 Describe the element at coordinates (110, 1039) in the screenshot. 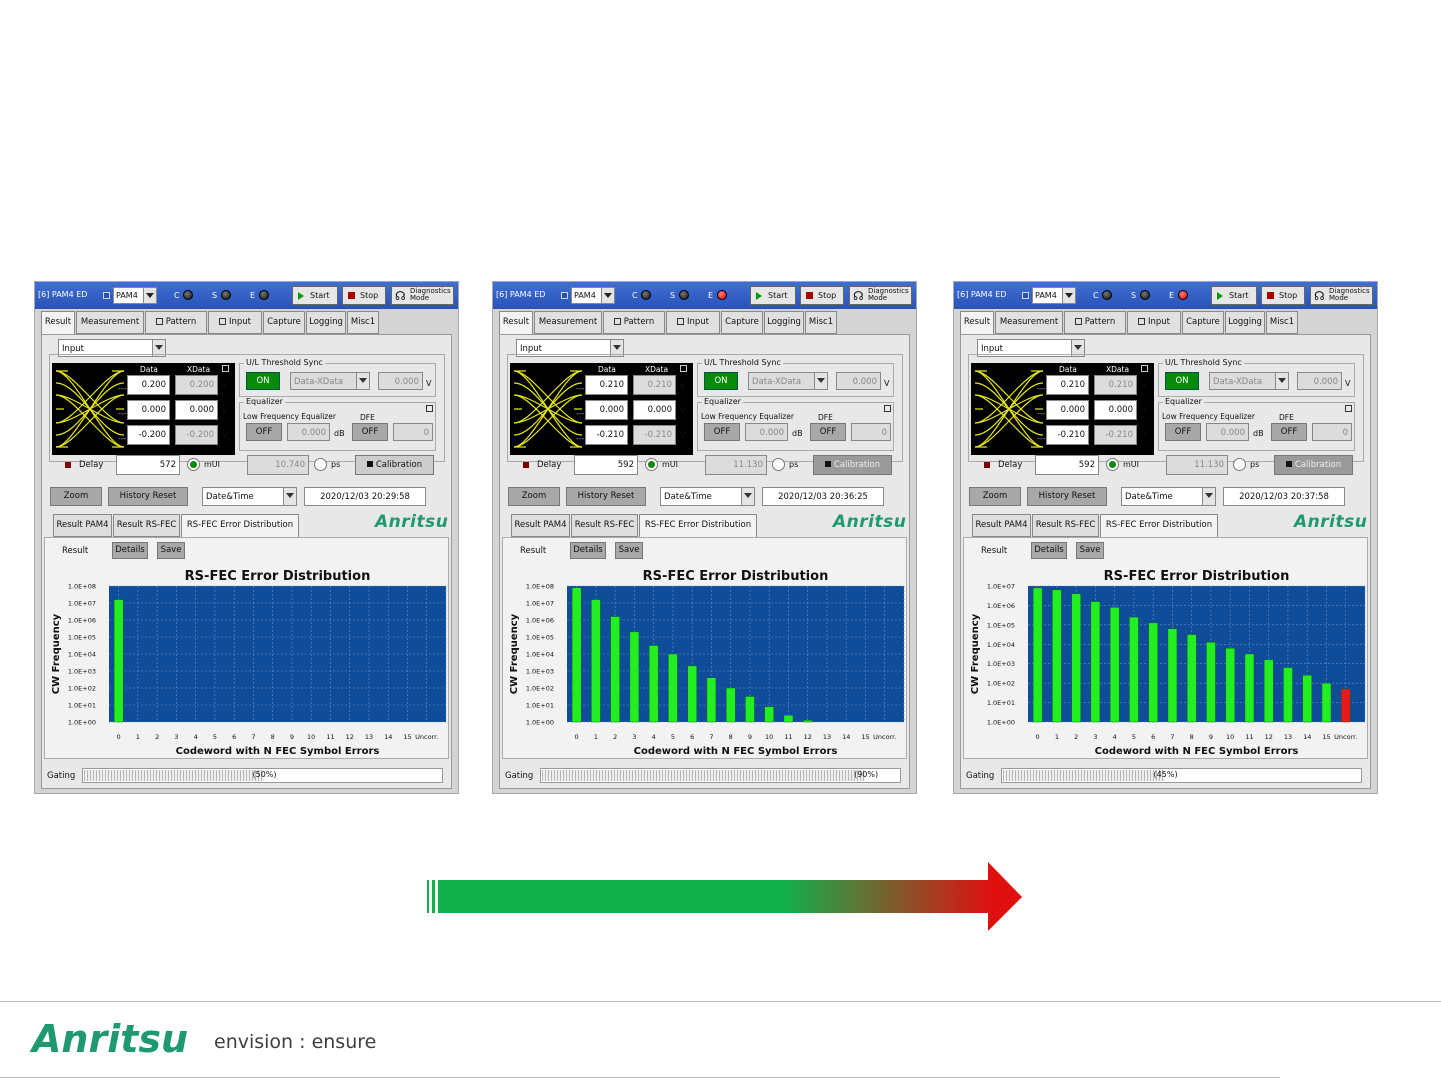

I see `footer-logo: Anritsu` at that location.